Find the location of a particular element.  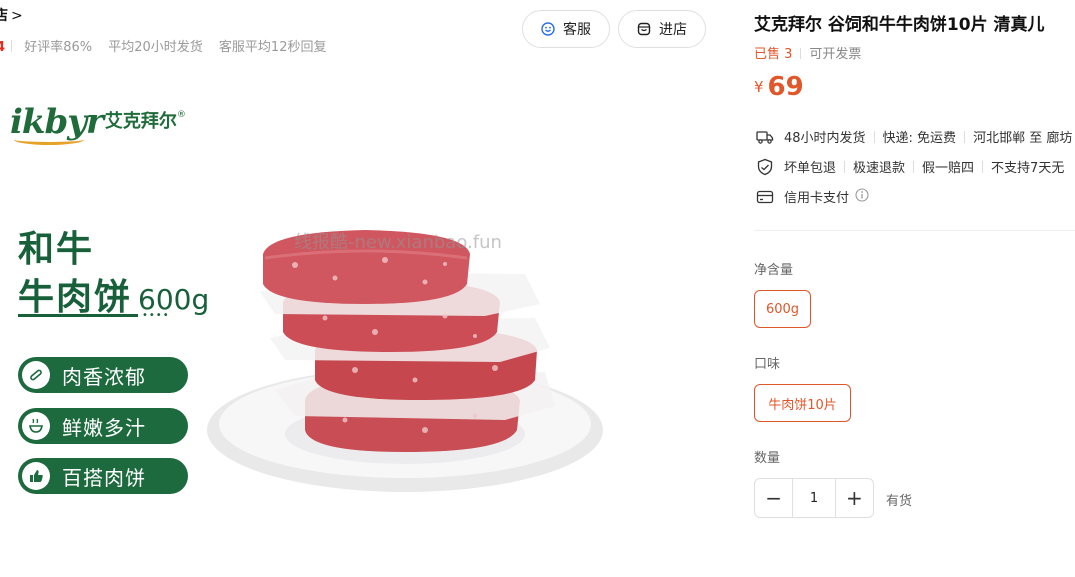

guarantee-fake-compensation: 假一赔四 is located at coordinates (948, 168).